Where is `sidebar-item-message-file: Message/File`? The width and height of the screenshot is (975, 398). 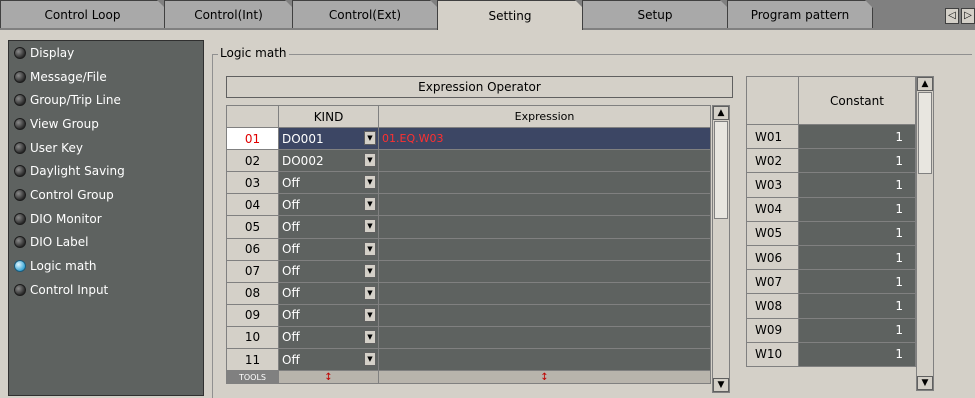
sidebar-item-message-file: Message/File is located at coordinates (106, 77).